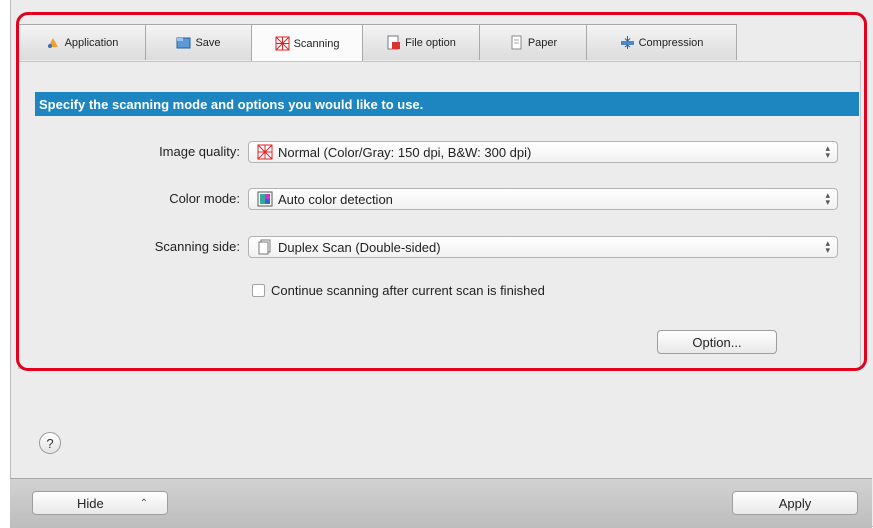 The height and width of the screenshot is (528, 873). I want to click on color-mode-label: Color mode:, so click(204, 198).